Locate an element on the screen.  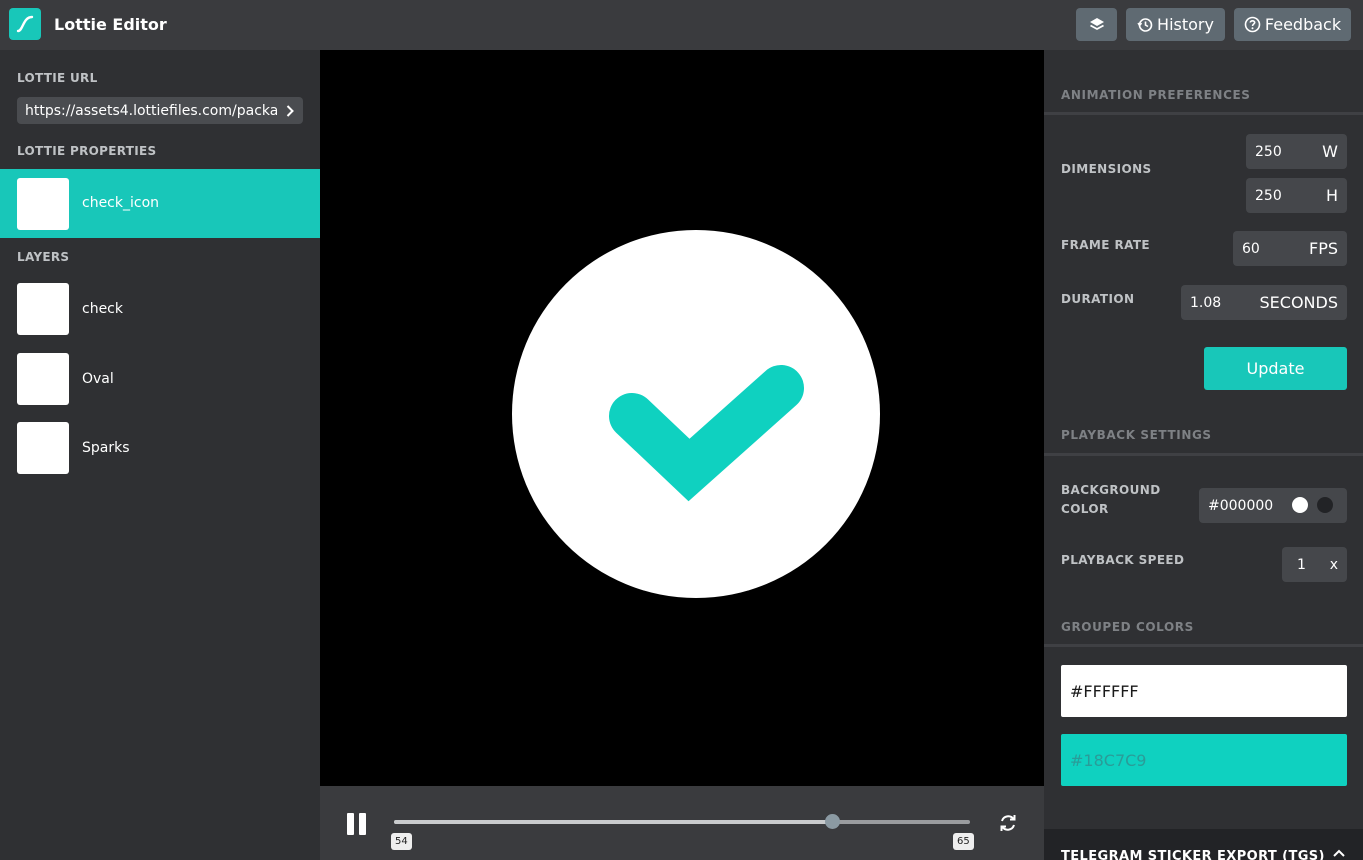
playback-speed-unit: x is located at coordinates (1333, 564).